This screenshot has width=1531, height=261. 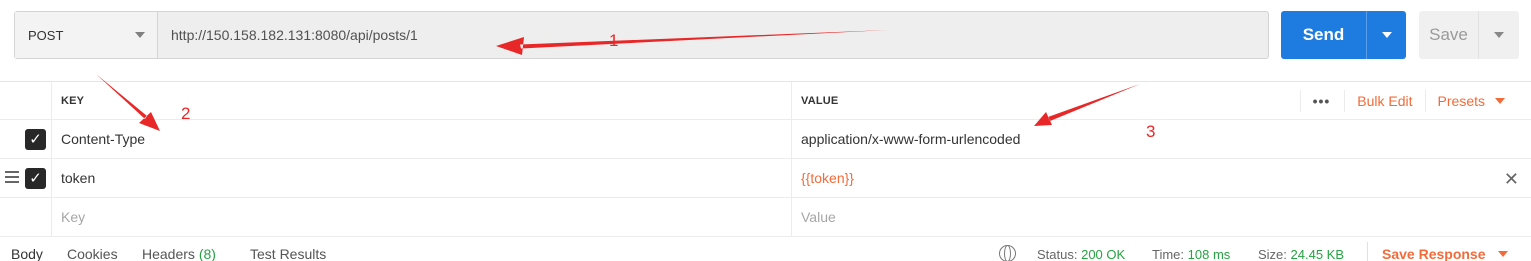 I want to click on url-text: http://150.158.182.131:8080/api/posts/1, so click(x=294, y=35).